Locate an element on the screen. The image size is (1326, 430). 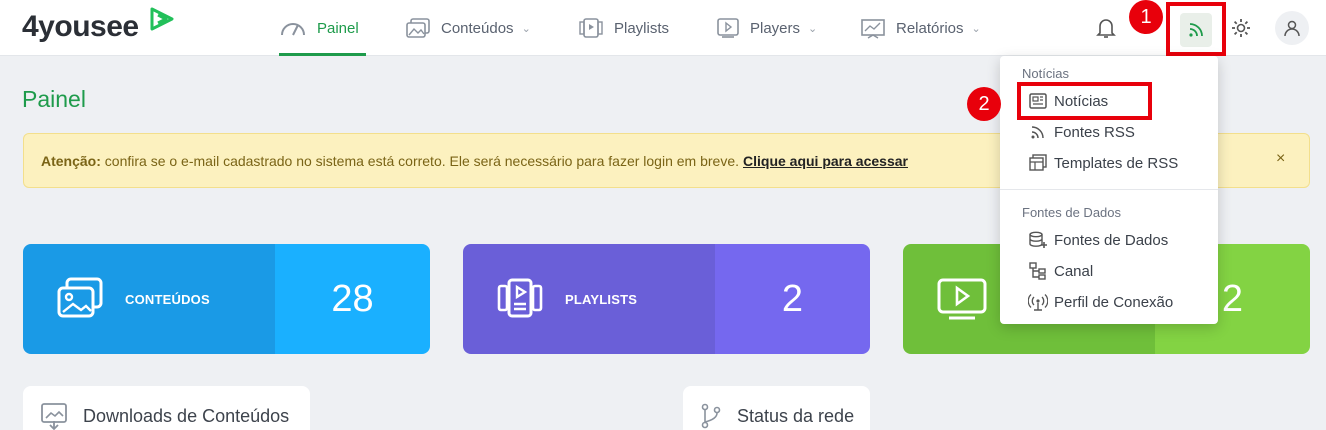
panel-downloads-title: Downloads de Conteúdos is located at coordinates (186, 415).